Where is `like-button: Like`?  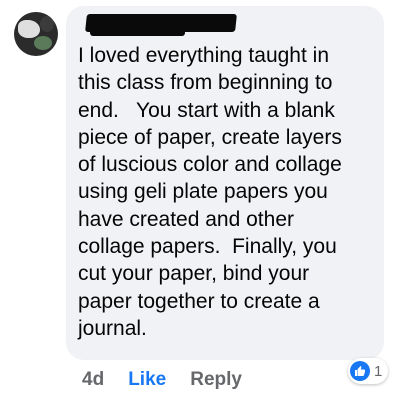 like-button: Like is located at coordinates (147, 380).